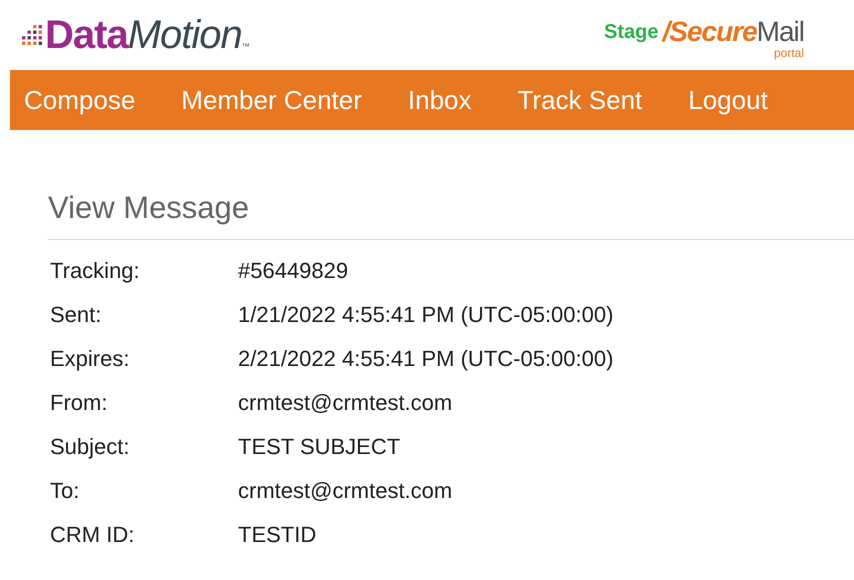  What do you see at coordinates (631, 32) in the screenshot?
I see `stage-label: Stage` at bounding box center [631, 32].